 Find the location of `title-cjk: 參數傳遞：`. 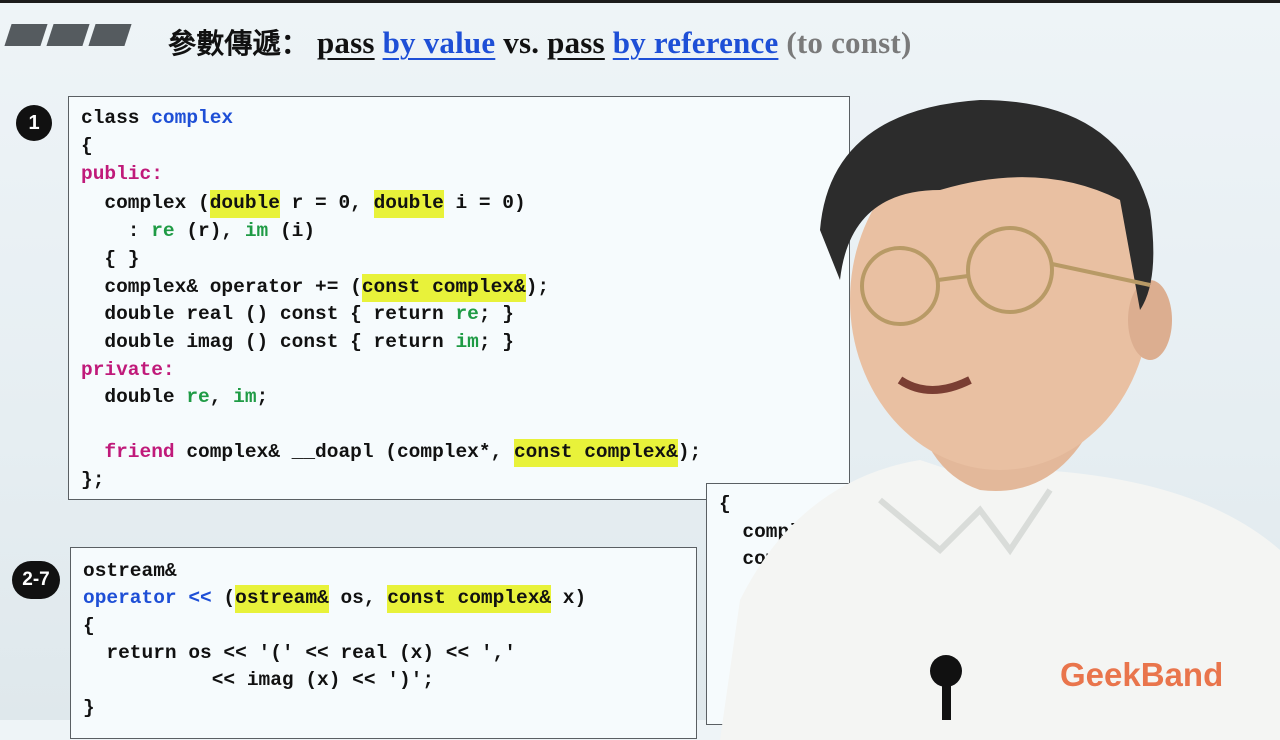

title-cjk: 參數傳遞： is located at coordinates (239, 43).